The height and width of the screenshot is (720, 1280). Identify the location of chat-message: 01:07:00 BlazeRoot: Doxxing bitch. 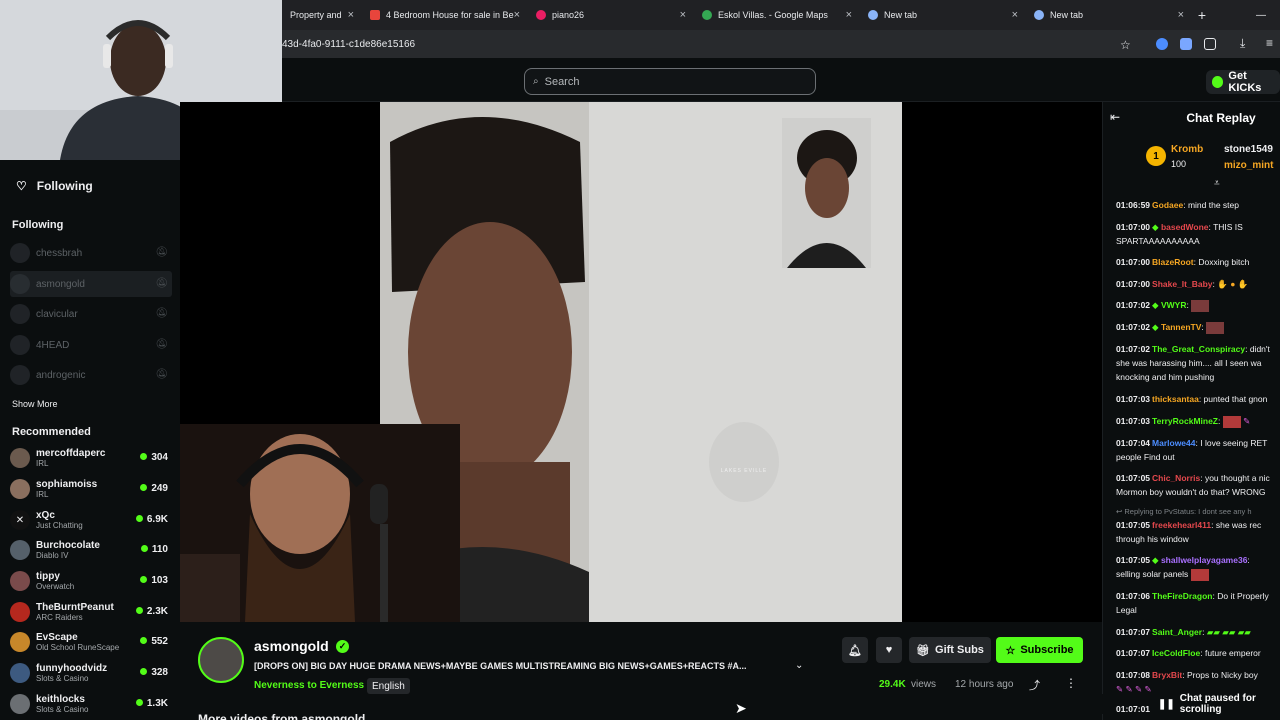
(1183, 262).